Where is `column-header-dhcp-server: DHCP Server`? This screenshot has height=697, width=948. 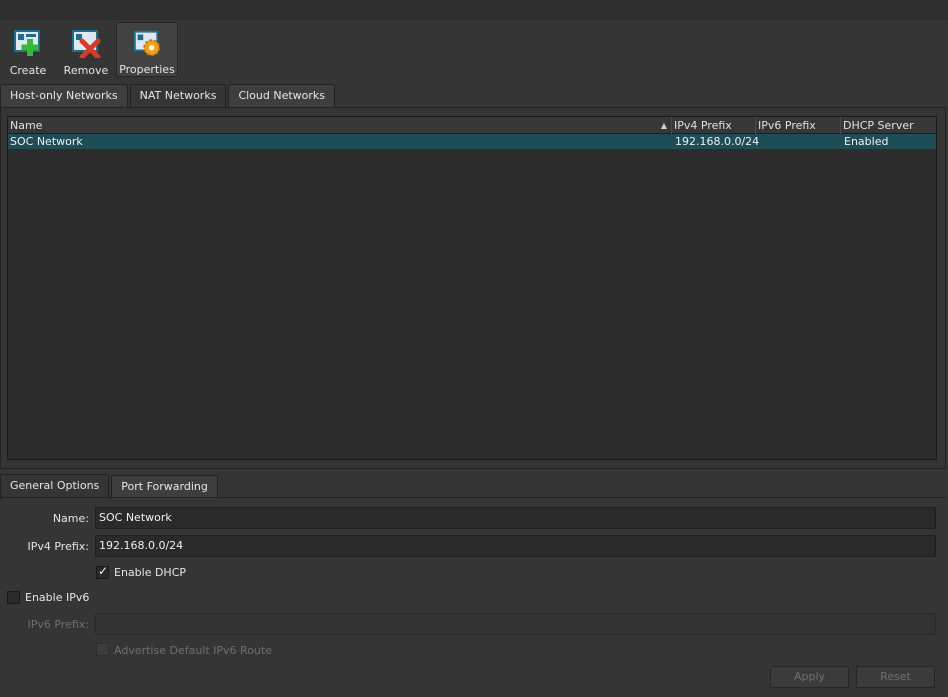
column-header-dhcp-server: DHCP Server is located at coordinates (888, 125).